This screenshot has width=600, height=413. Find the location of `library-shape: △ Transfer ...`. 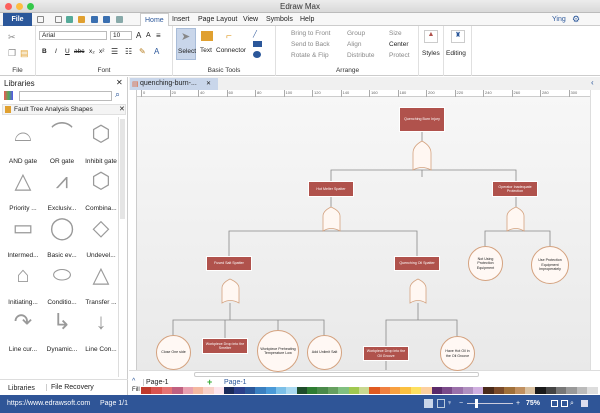

library-shape: △ Transfer ... is located at coordinates (101, 283).